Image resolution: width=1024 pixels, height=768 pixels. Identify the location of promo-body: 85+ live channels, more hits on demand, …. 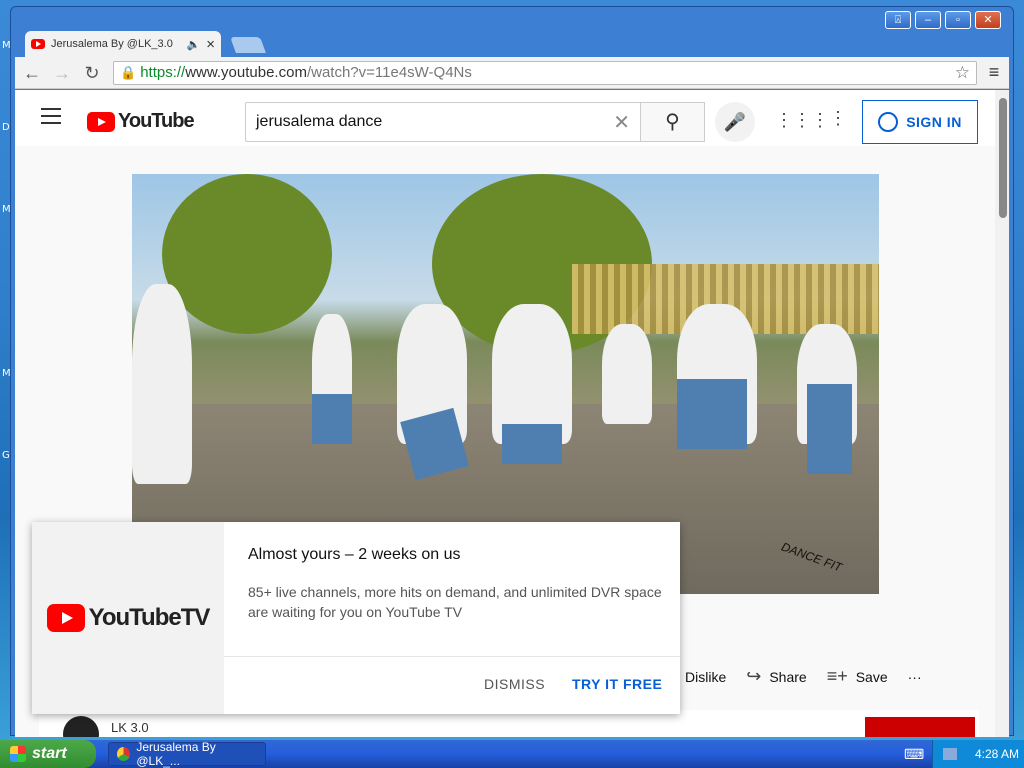
(455, 602).